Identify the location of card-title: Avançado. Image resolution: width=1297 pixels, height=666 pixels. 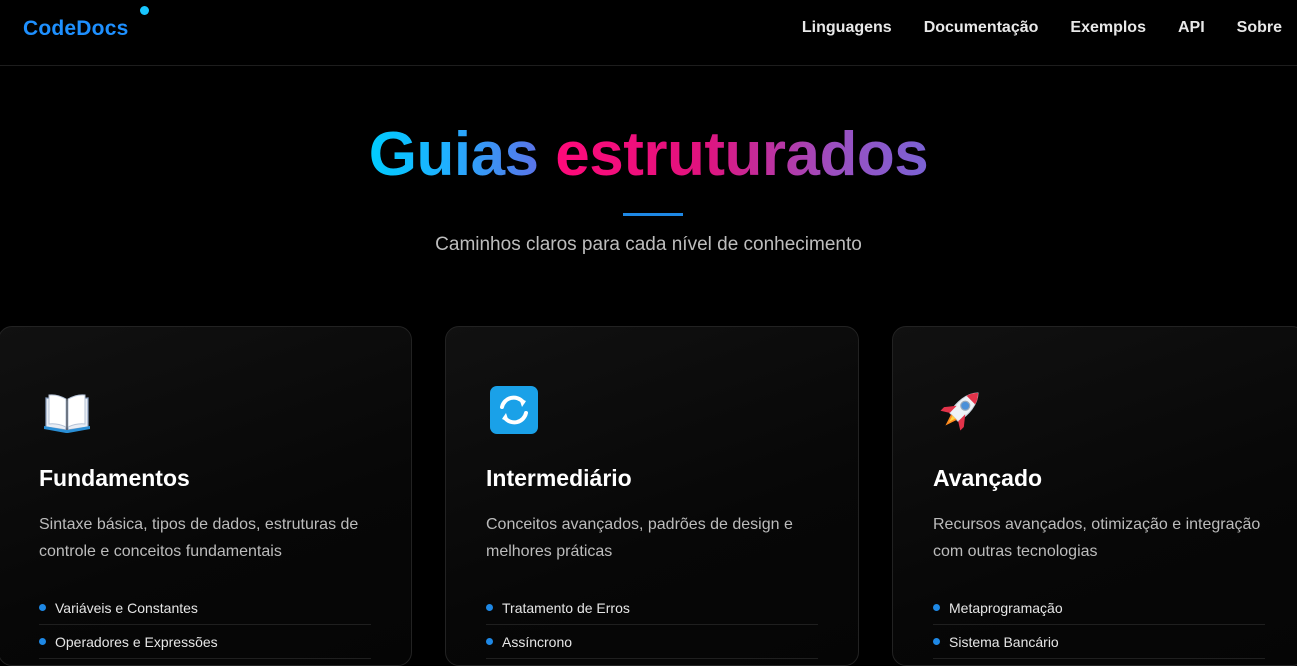
(988, 478).